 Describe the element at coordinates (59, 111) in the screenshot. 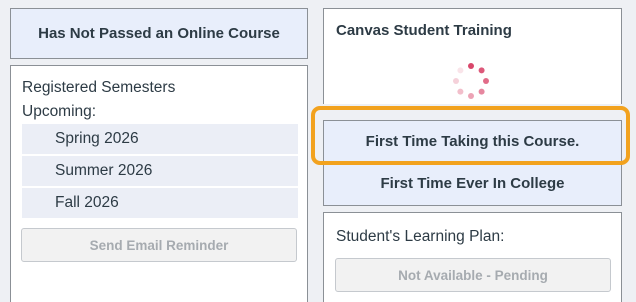

I see `upcoming-label: Upcoming:` at that location.